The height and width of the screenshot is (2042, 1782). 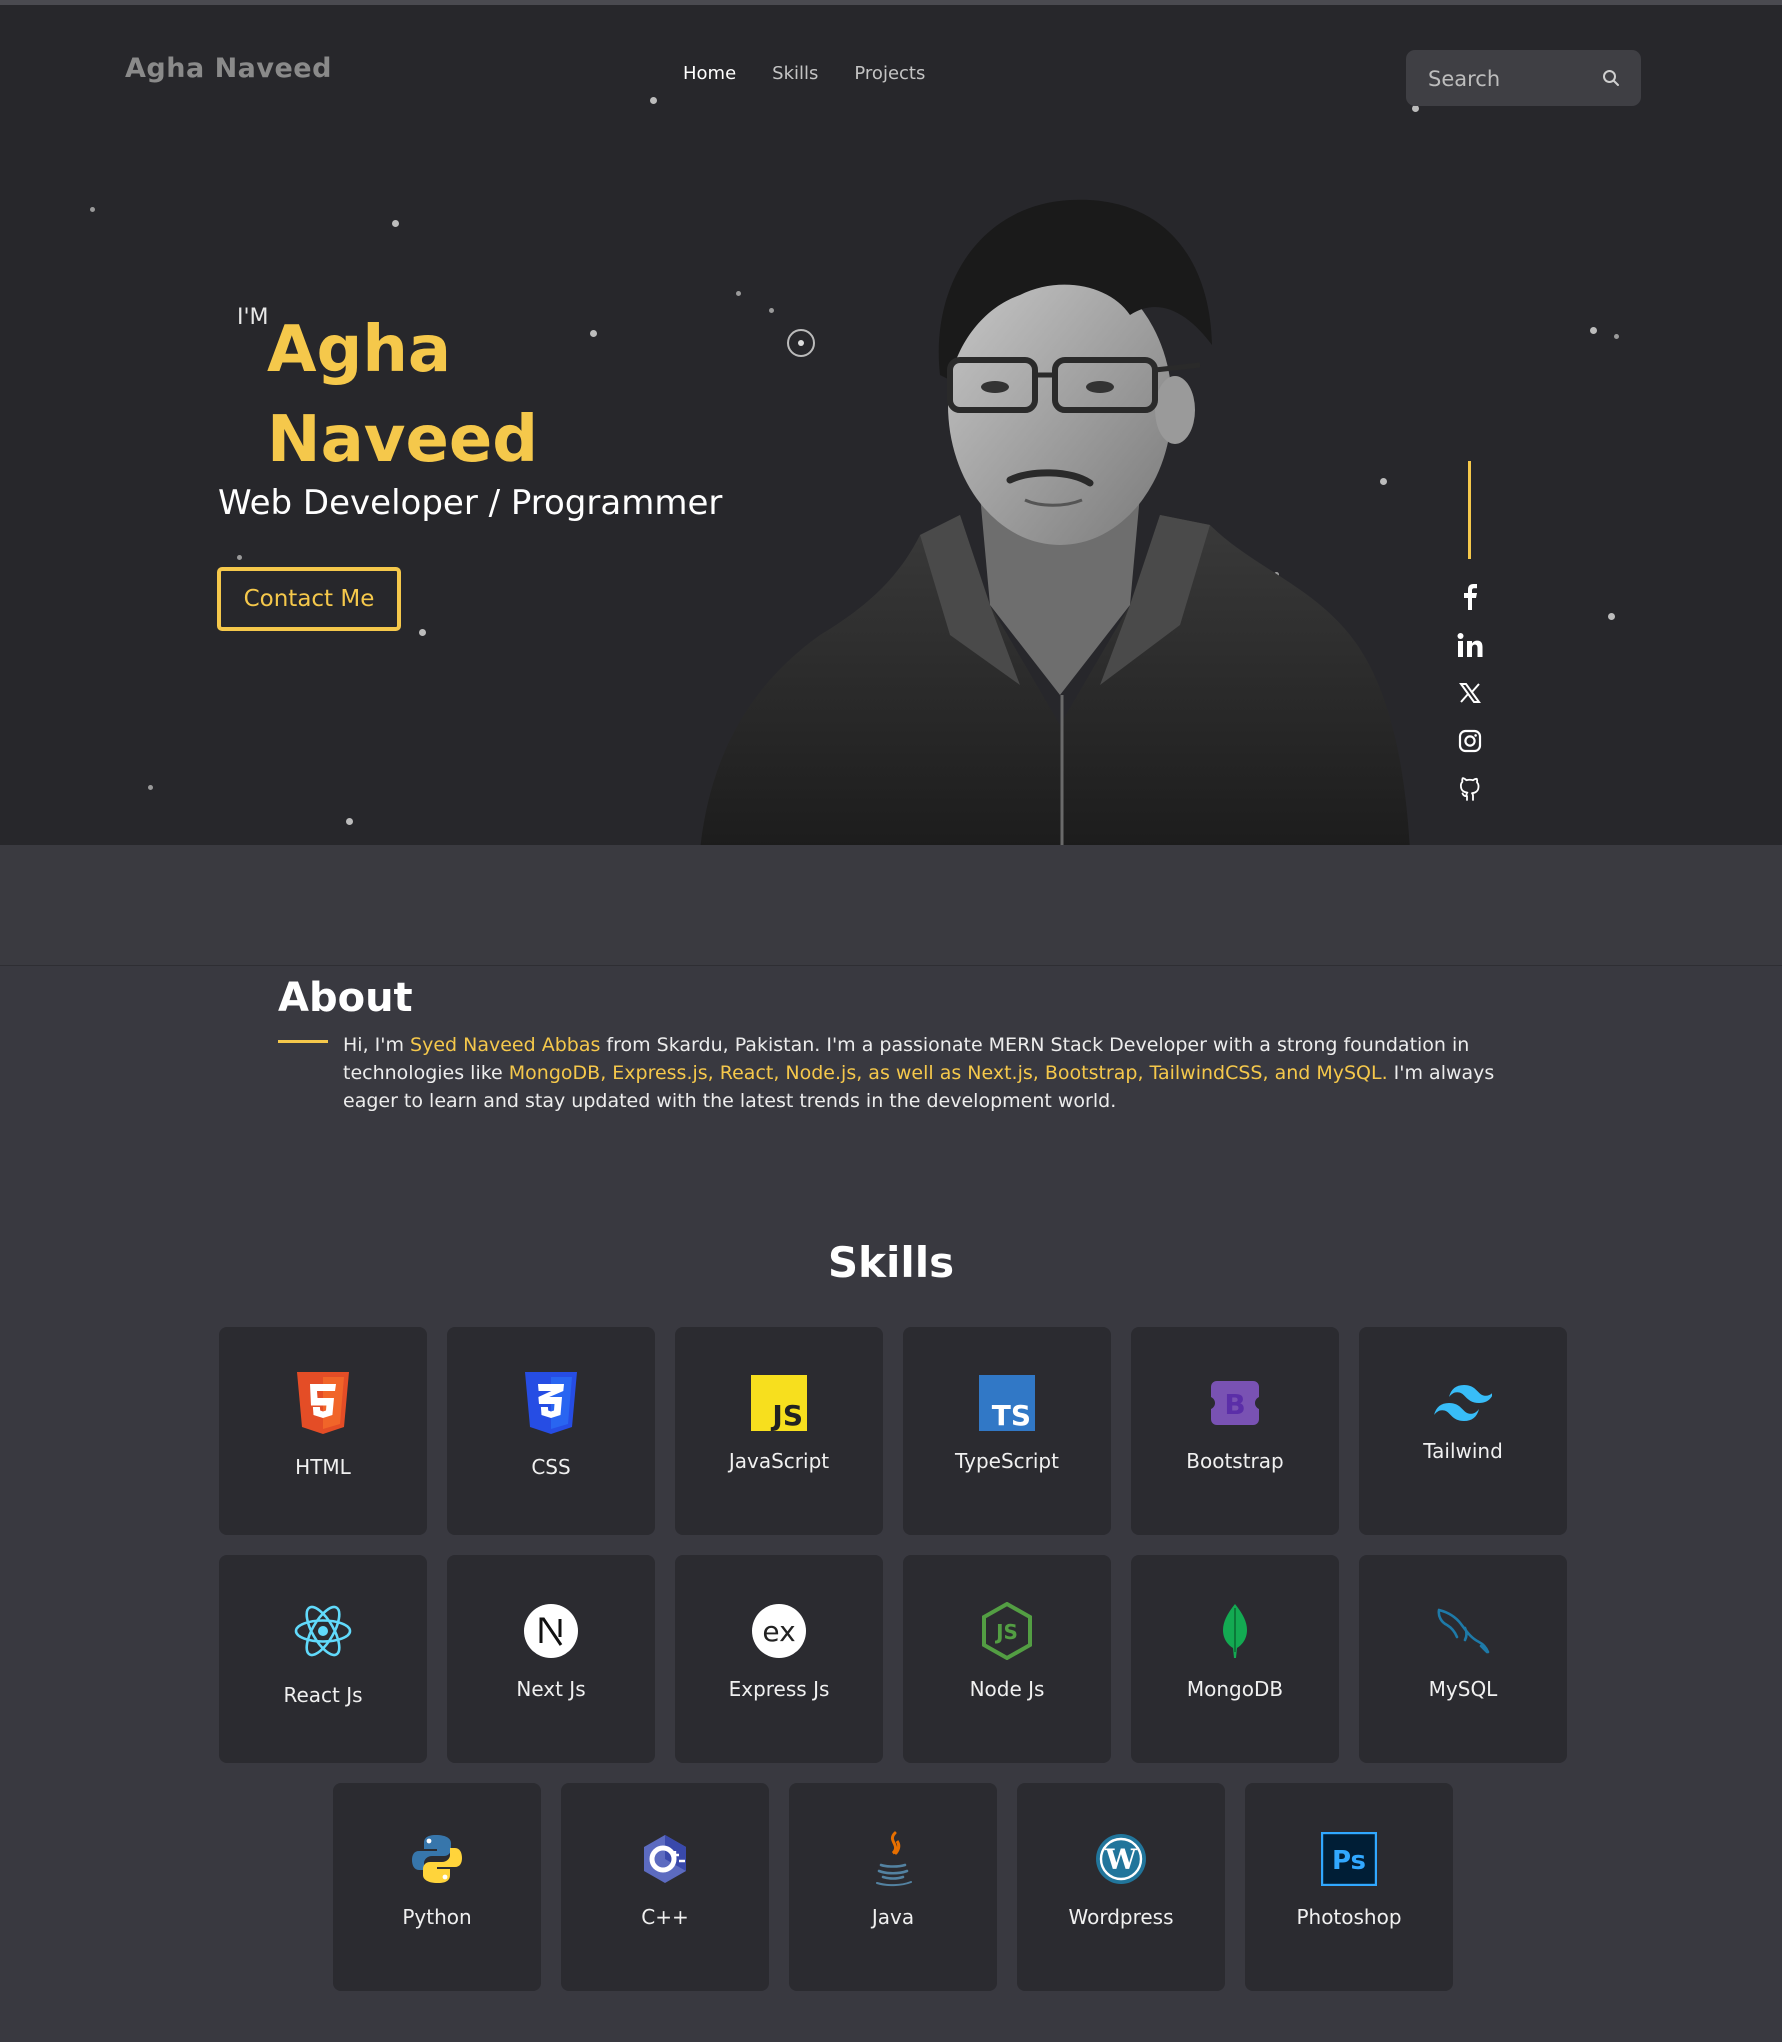 I want to click on skill-card-cplusplus: C++, so click(x=665, y=1887).